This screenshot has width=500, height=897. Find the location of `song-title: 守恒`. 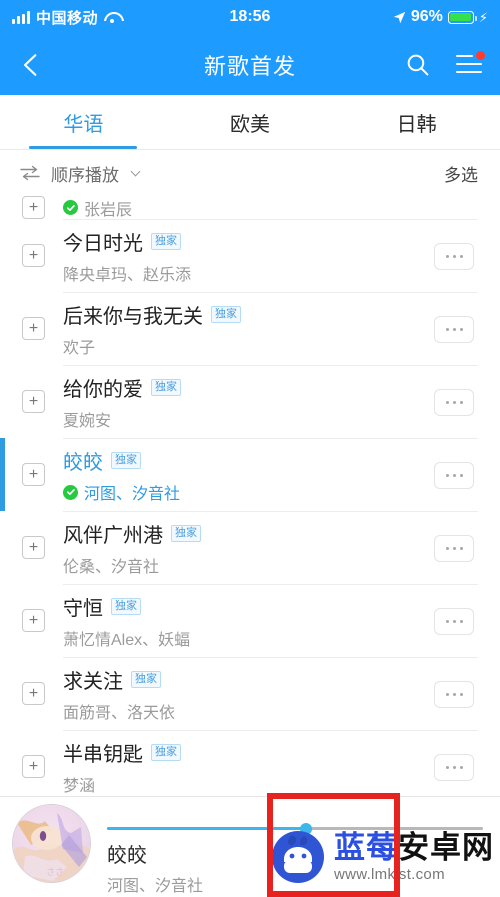

song-title: 守恒 is located at coordinates (83, 609).